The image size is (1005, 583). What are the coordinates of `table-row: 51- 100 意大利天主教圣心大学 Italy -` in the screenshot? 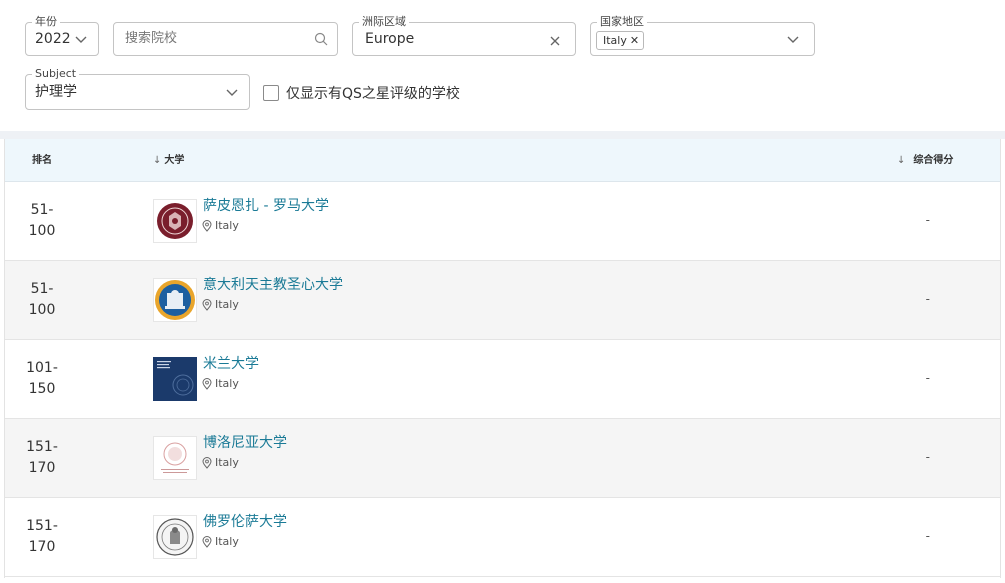 It's located at (502, 300).